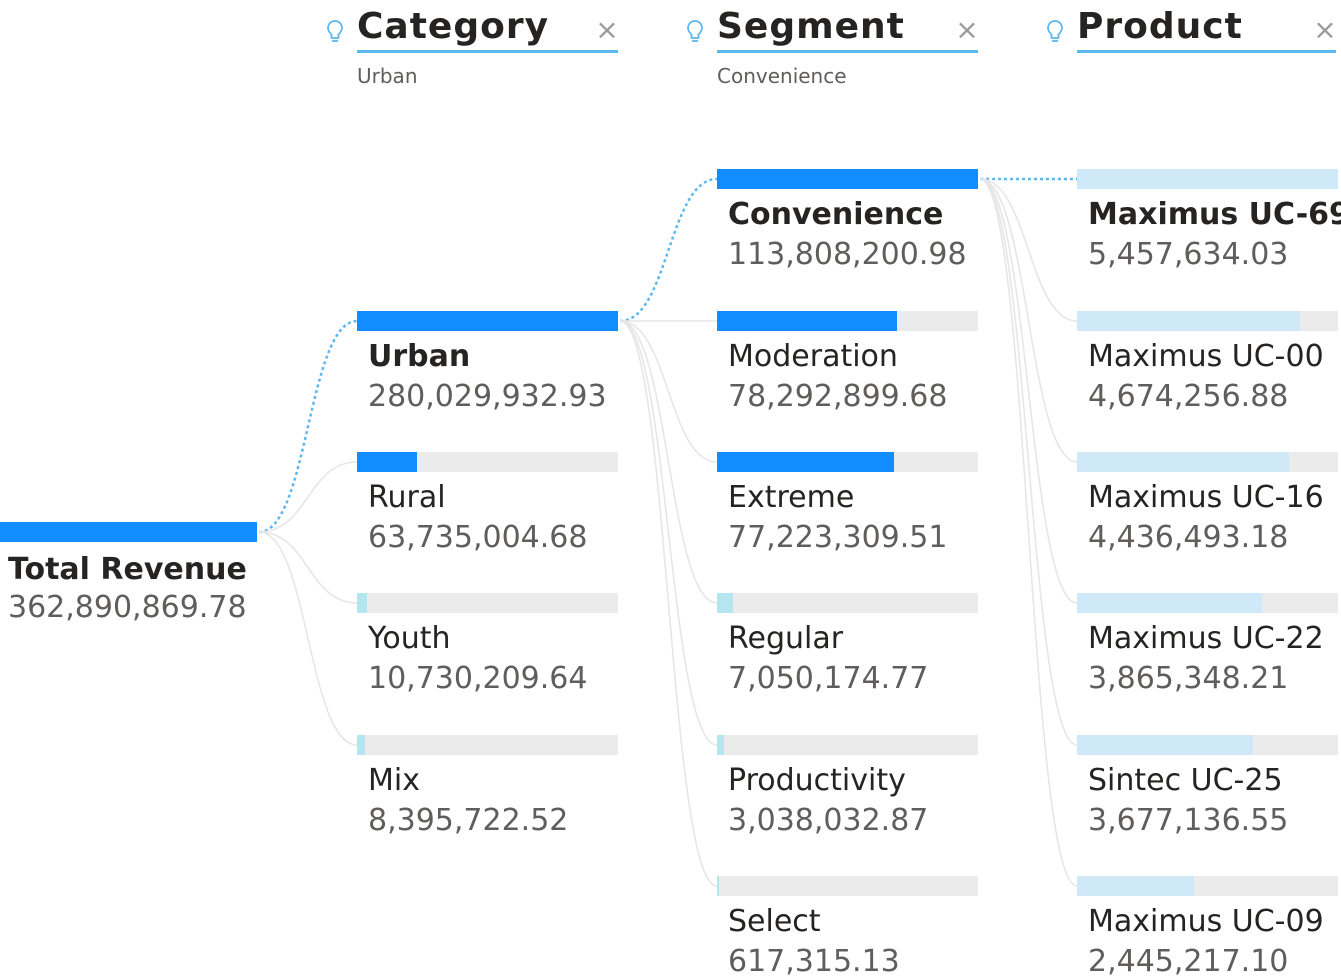 The height and width of the screenshot is (980, 1341). I want to click on node-label: Convenience, so click(836, 214).